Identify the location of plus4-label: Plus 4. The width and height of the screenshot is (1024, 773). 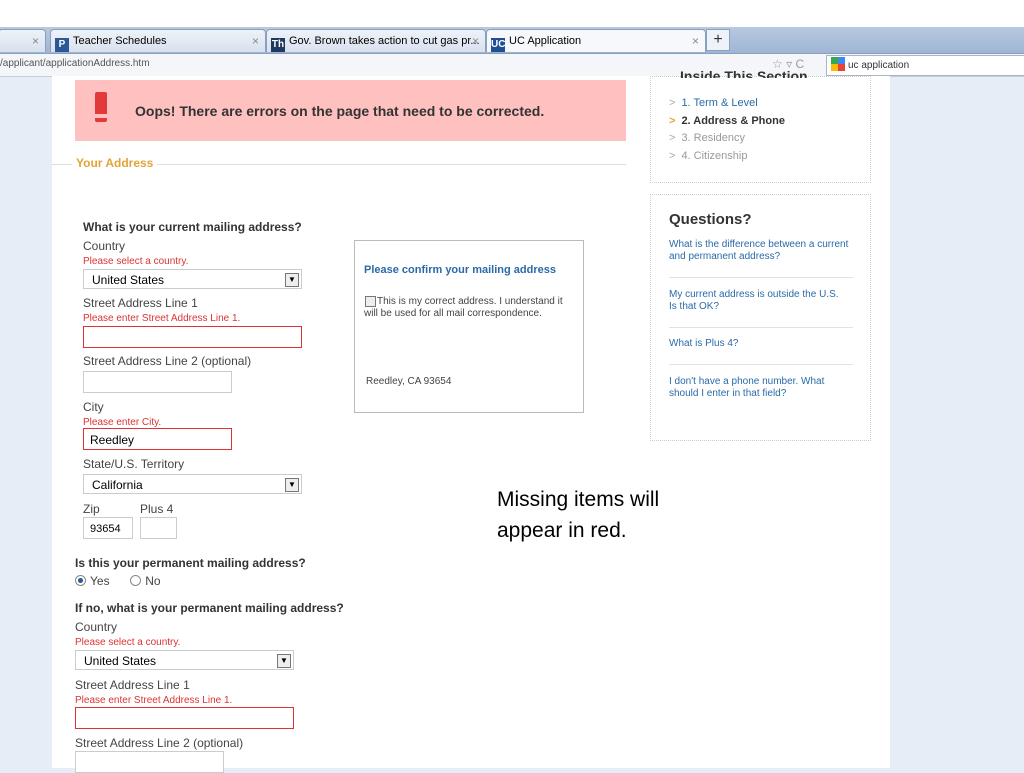
(157, 509).